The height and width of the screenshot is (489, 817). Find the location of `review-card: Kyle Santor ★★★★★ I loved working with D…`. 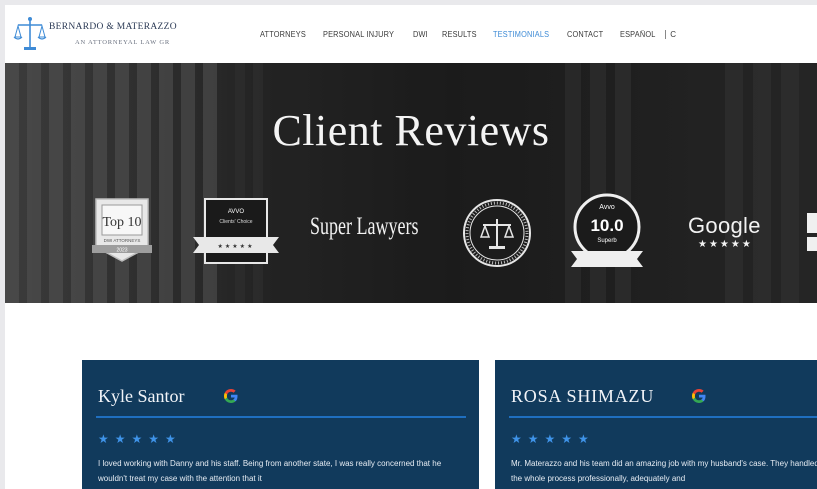

review-card: Kyle Santor ★★★★★ I loved working with D… is located at coordinates (280, 424).